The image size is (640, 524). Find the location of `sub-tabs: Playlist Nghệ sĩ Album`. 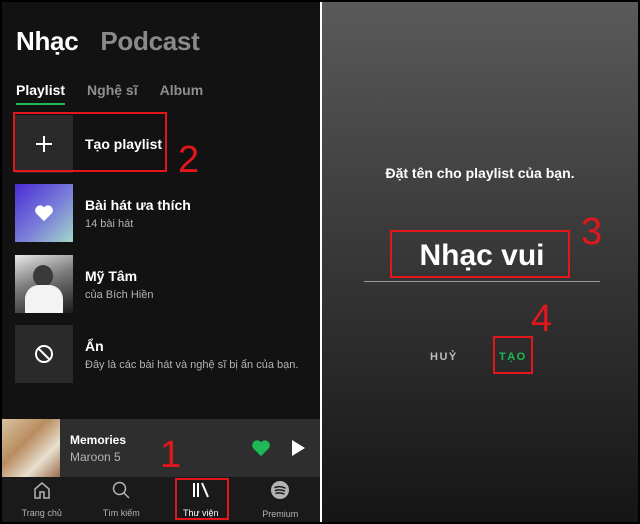

sub-tabs: Playlist Nghệ sĩ Album is located at coordinates (109, 93).